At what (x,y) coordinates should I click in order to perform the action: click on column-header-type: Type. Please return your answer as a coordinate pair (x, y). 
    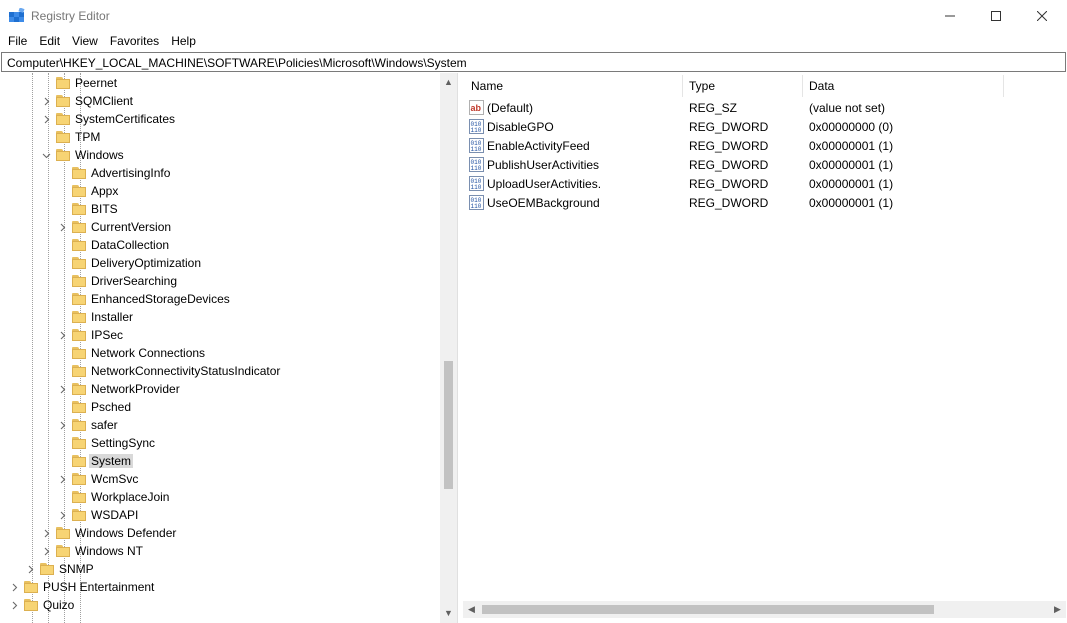
    Looking at the image, I should click on (702, 86).